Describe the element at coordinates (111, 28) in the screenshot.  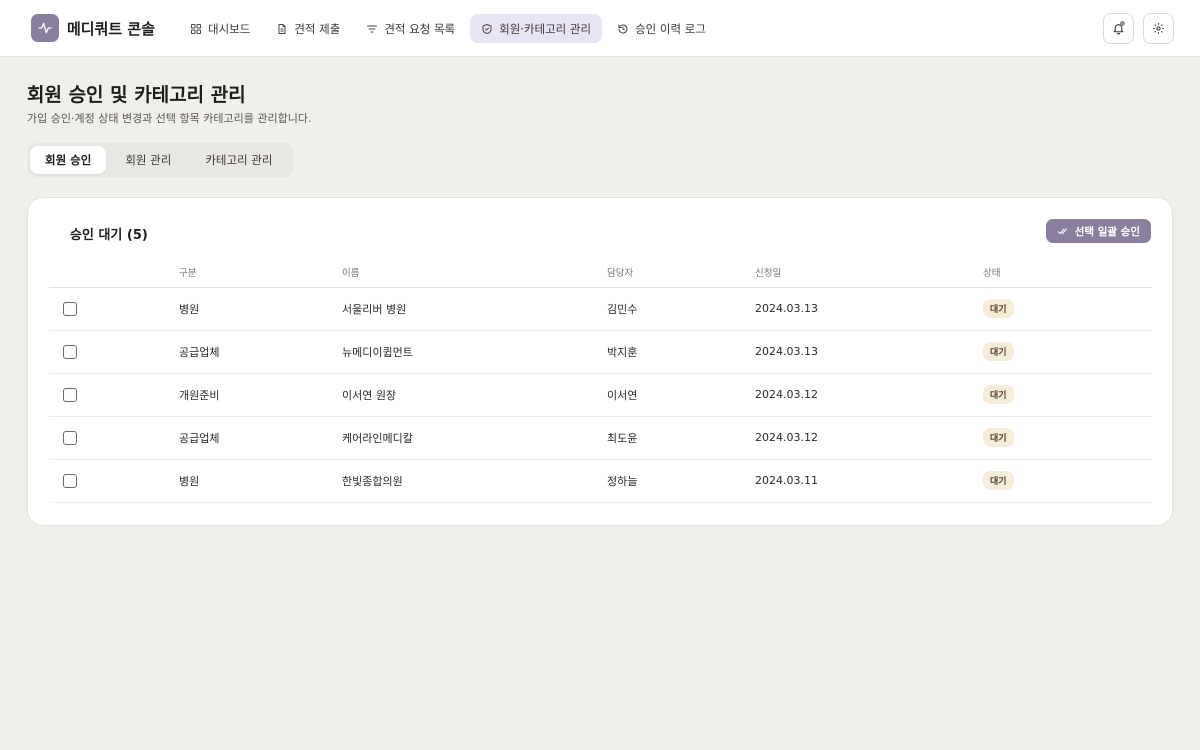
I see `brand-name: 메디쿼트 콘솔` at that location.